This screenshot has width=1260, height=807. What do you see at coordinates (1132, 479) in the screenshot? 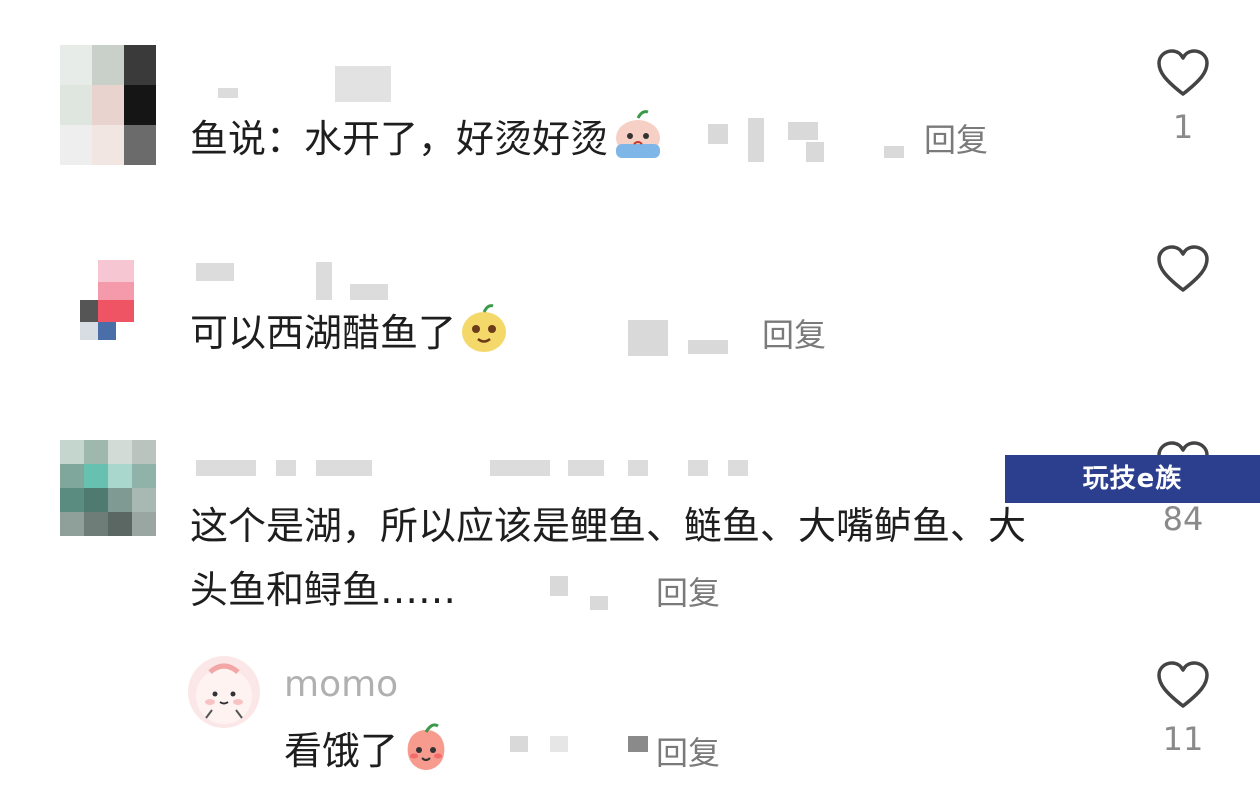
I see `watermark-logo: 玩技e族` at bounding box center [1132, 479].